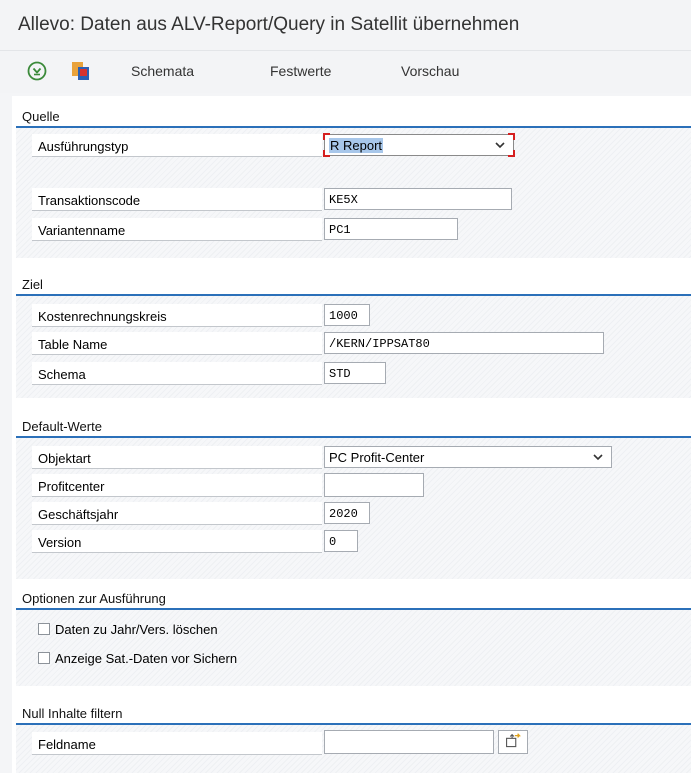 The height and width of the screenshot is (773, 691). What do you see at coordinates (177, 743) in the screenshot?
I see `feldname-row: Feldname` at bounding box center [177, 743].